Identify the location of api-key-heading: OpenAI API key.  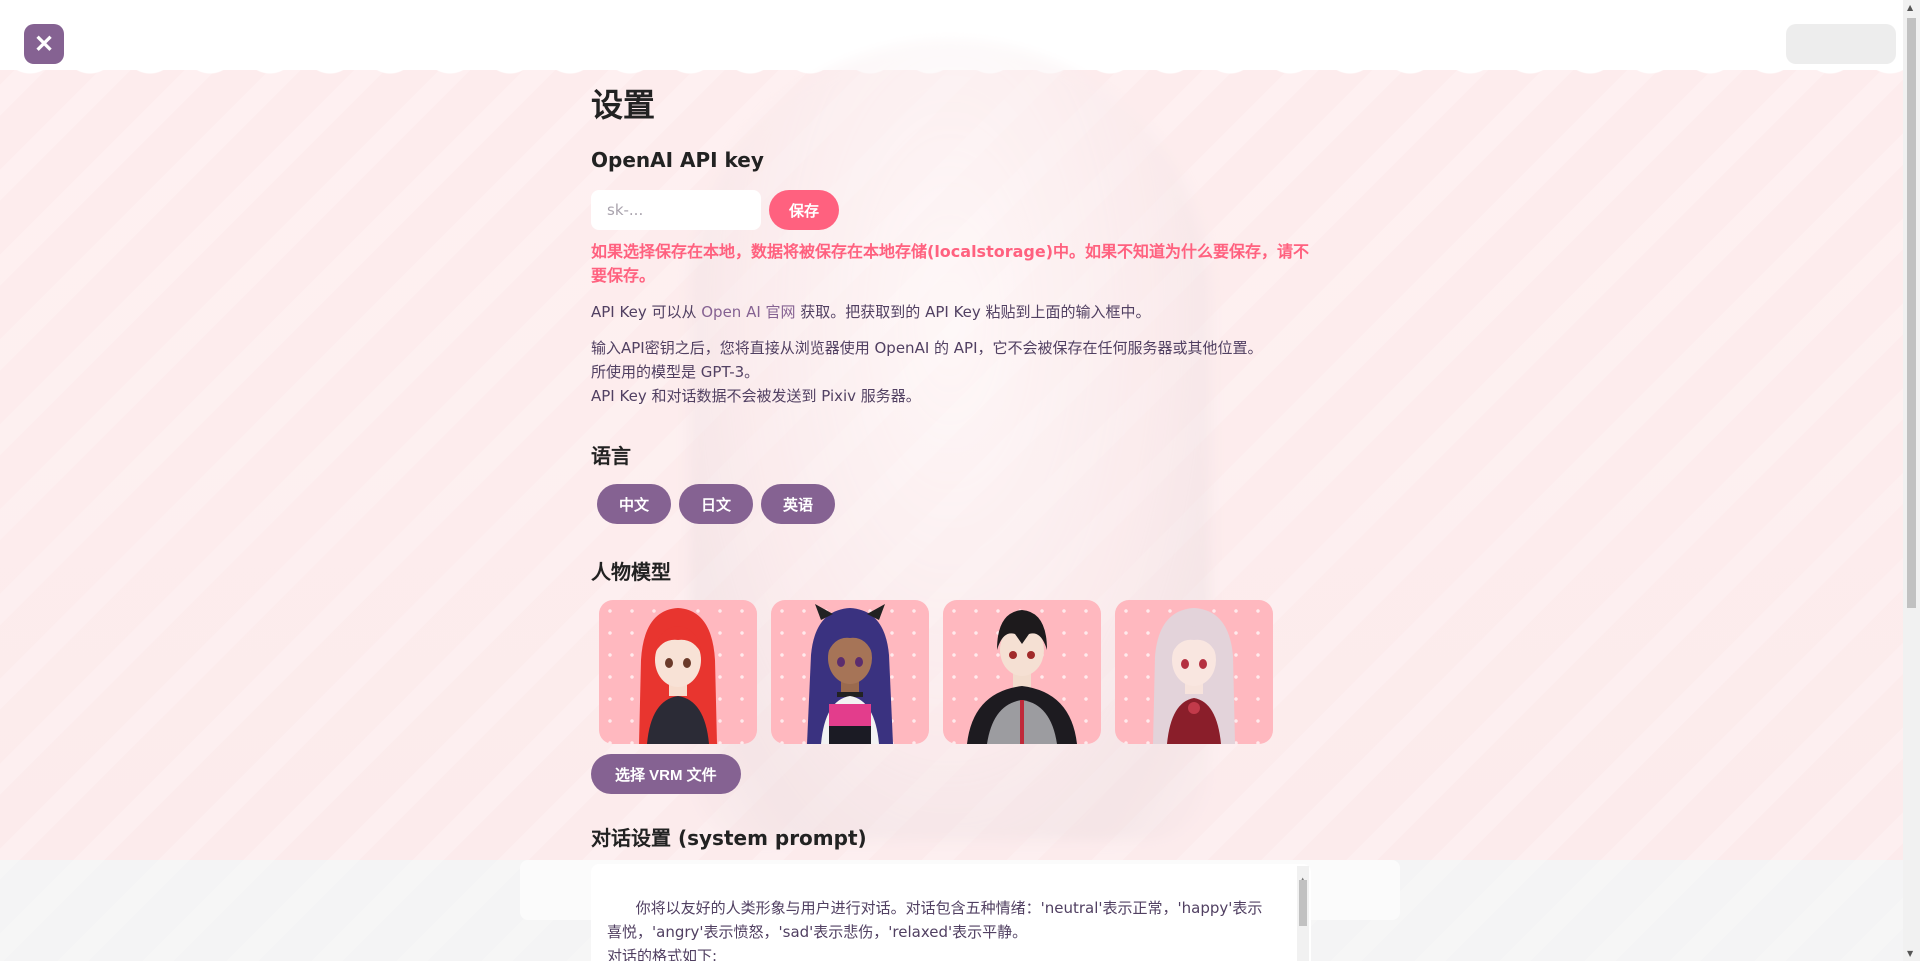
(677, 160).